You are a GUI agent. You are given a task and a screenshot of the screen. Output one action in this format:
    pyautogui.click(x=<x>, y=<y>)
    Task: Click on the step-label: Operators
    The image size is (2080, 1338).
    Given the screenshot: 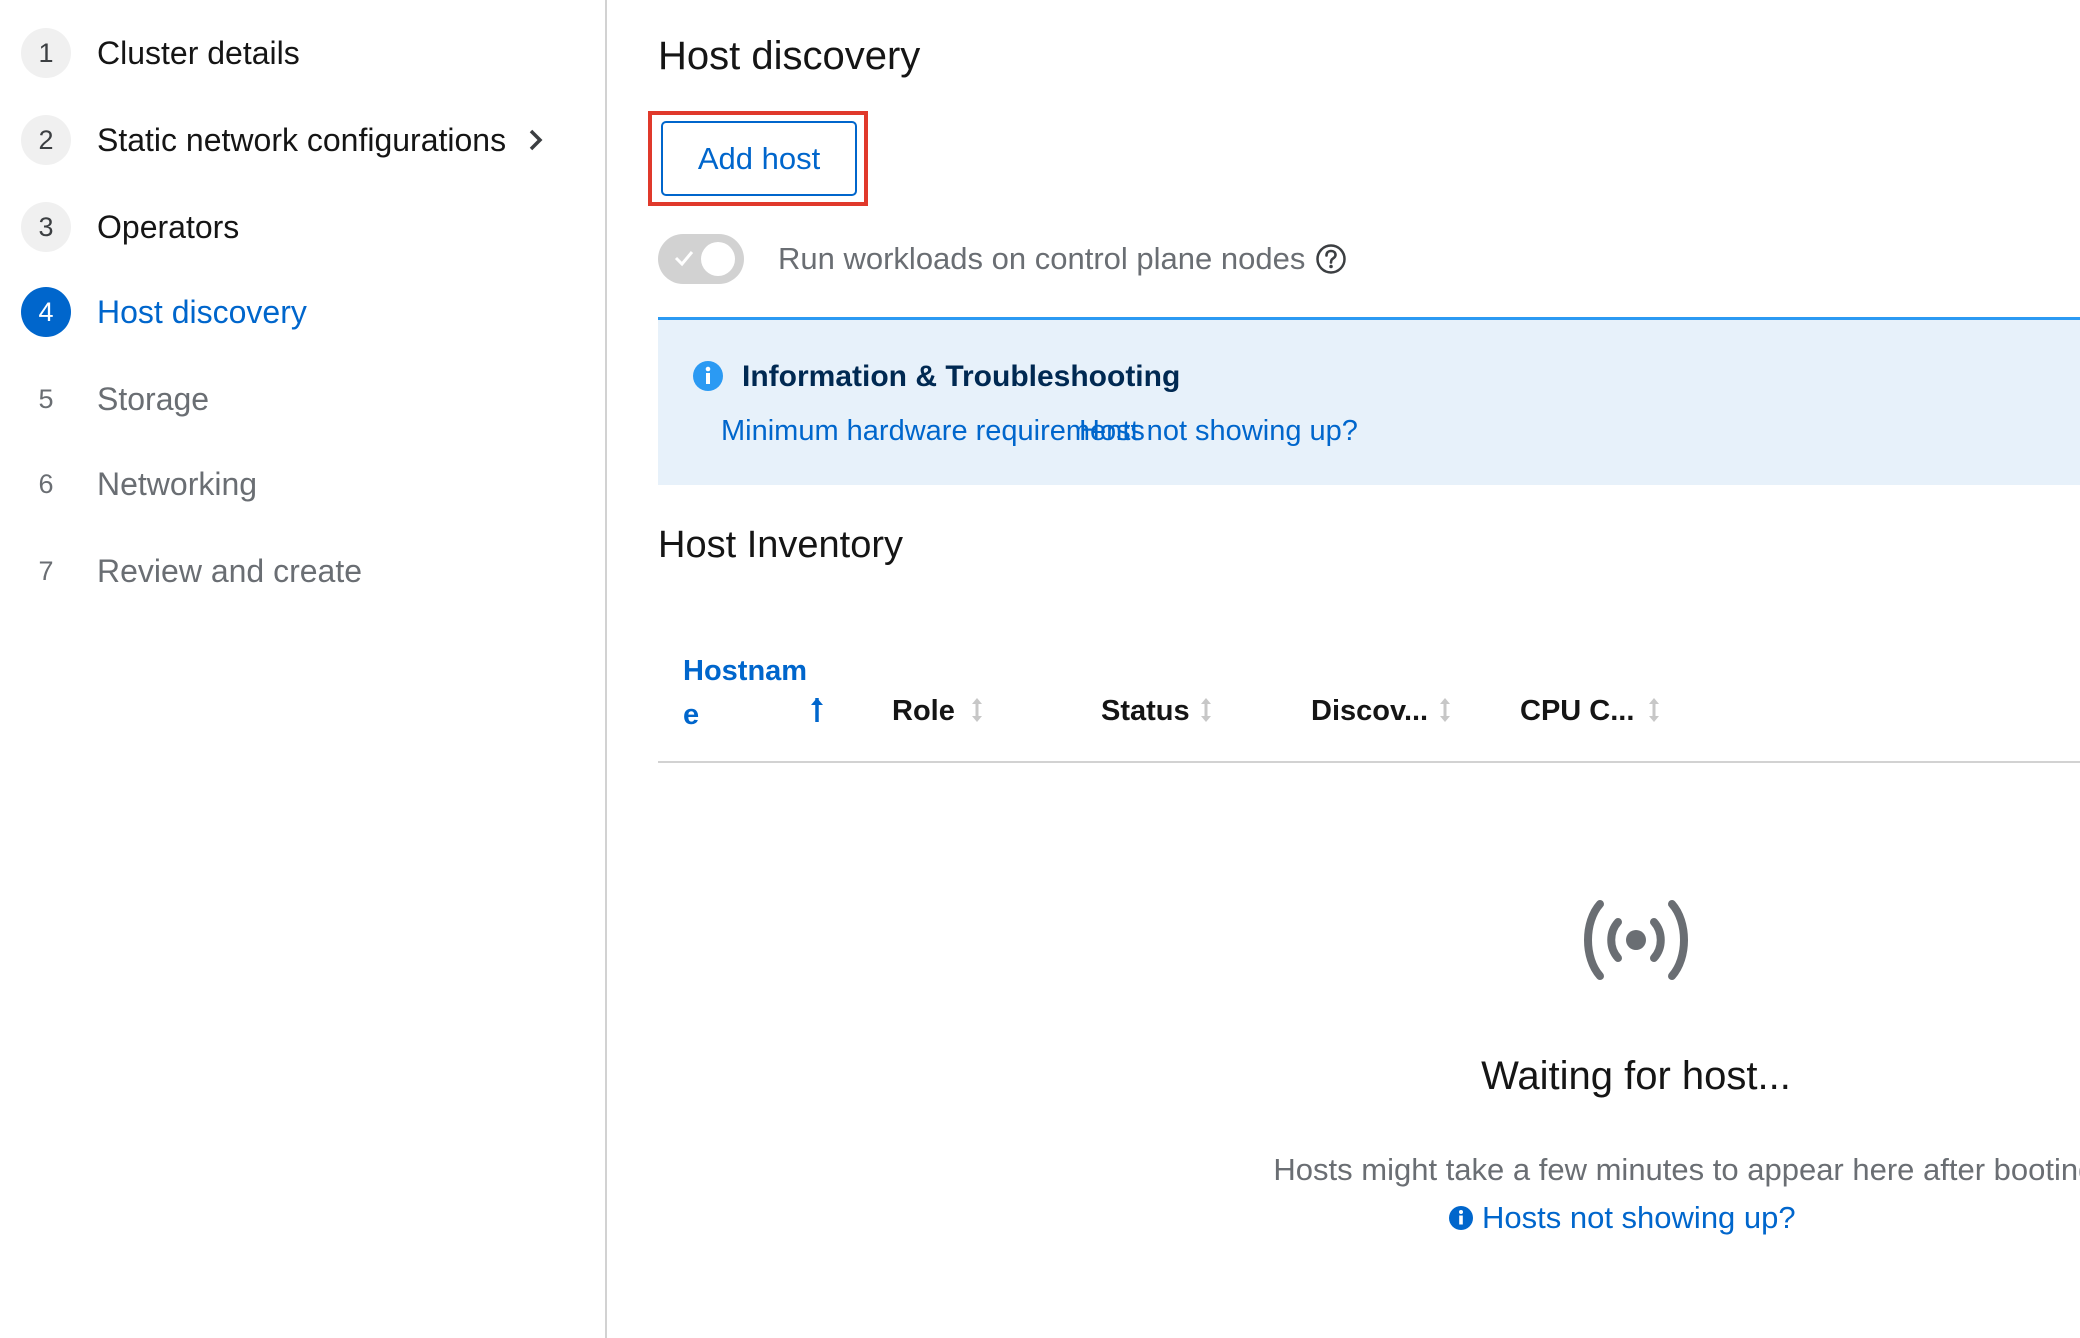 What is the action you would take?
    pyautogui.click(x=168, y=226)
    